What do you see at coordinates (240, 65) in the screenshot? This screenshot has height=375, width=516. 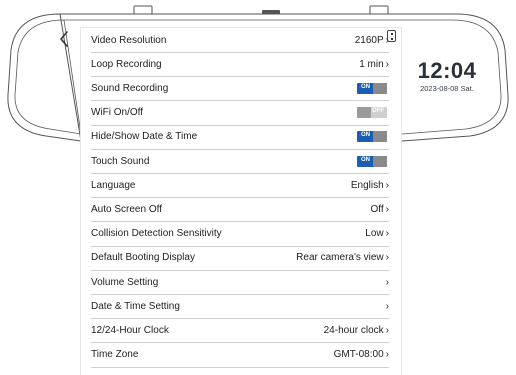 I see `setting-row: Loop Recording 1 min ›` at bounding box center [240, 65].